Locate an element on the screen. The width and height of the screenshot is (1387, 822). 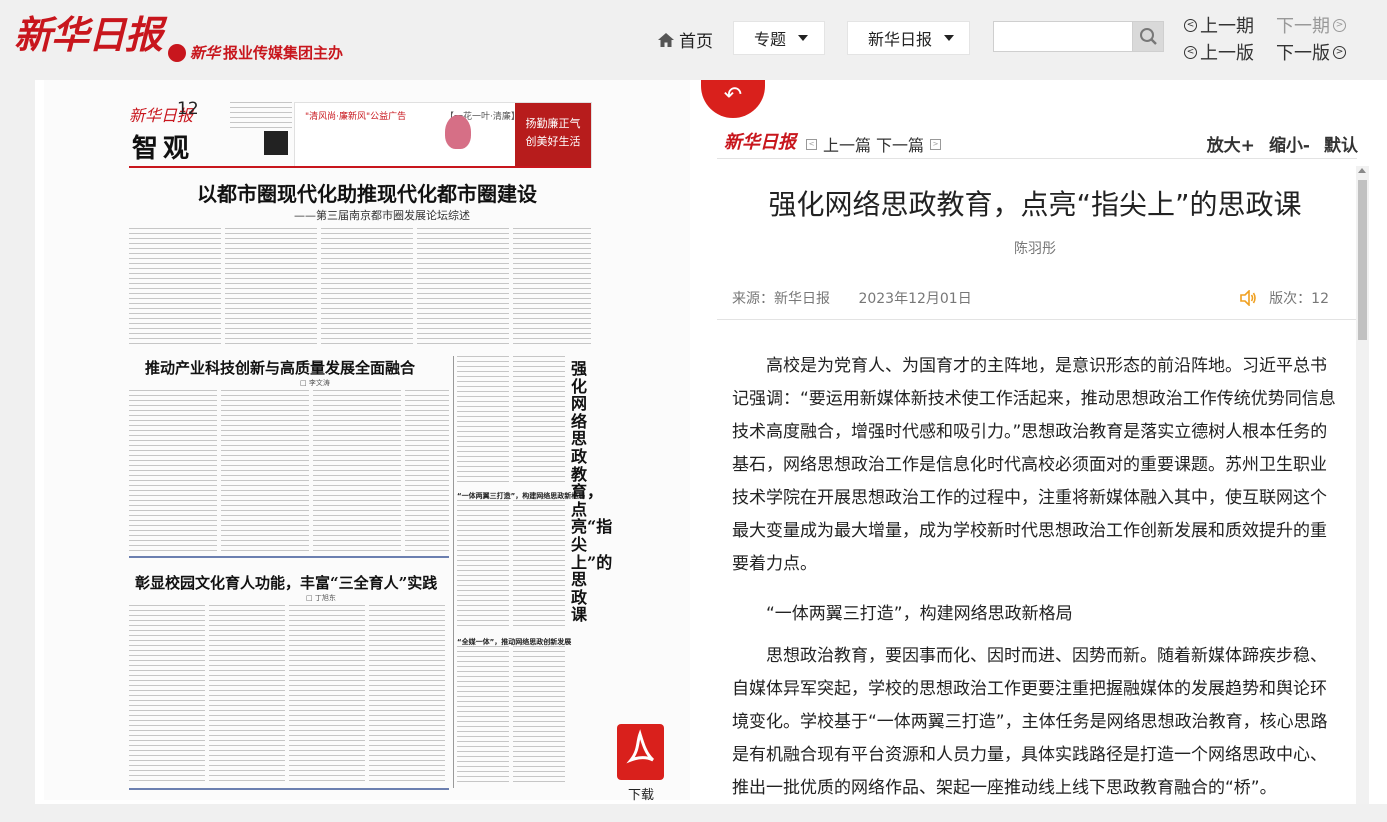
prev-edition-label: 上一版 is located at coordinates (1227, 53).